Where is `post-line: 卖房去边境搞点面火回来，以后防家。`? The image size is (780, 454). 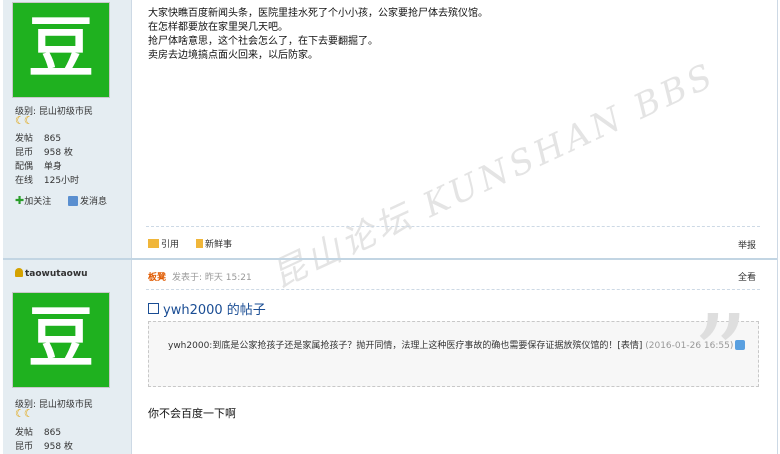
post-line: 卖房去边境搞点面火回来，以后防家。 is located at coordinates (233, 55).